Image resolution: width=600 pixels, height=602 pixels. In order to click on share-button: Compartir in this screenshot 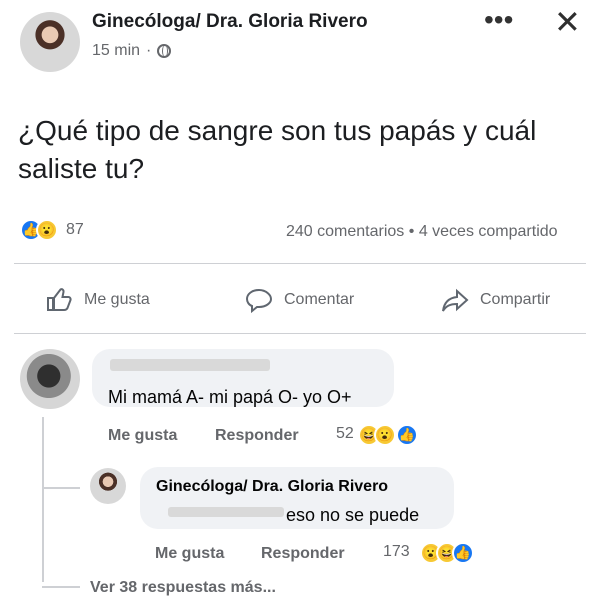, I will do `click(495, 300)`.